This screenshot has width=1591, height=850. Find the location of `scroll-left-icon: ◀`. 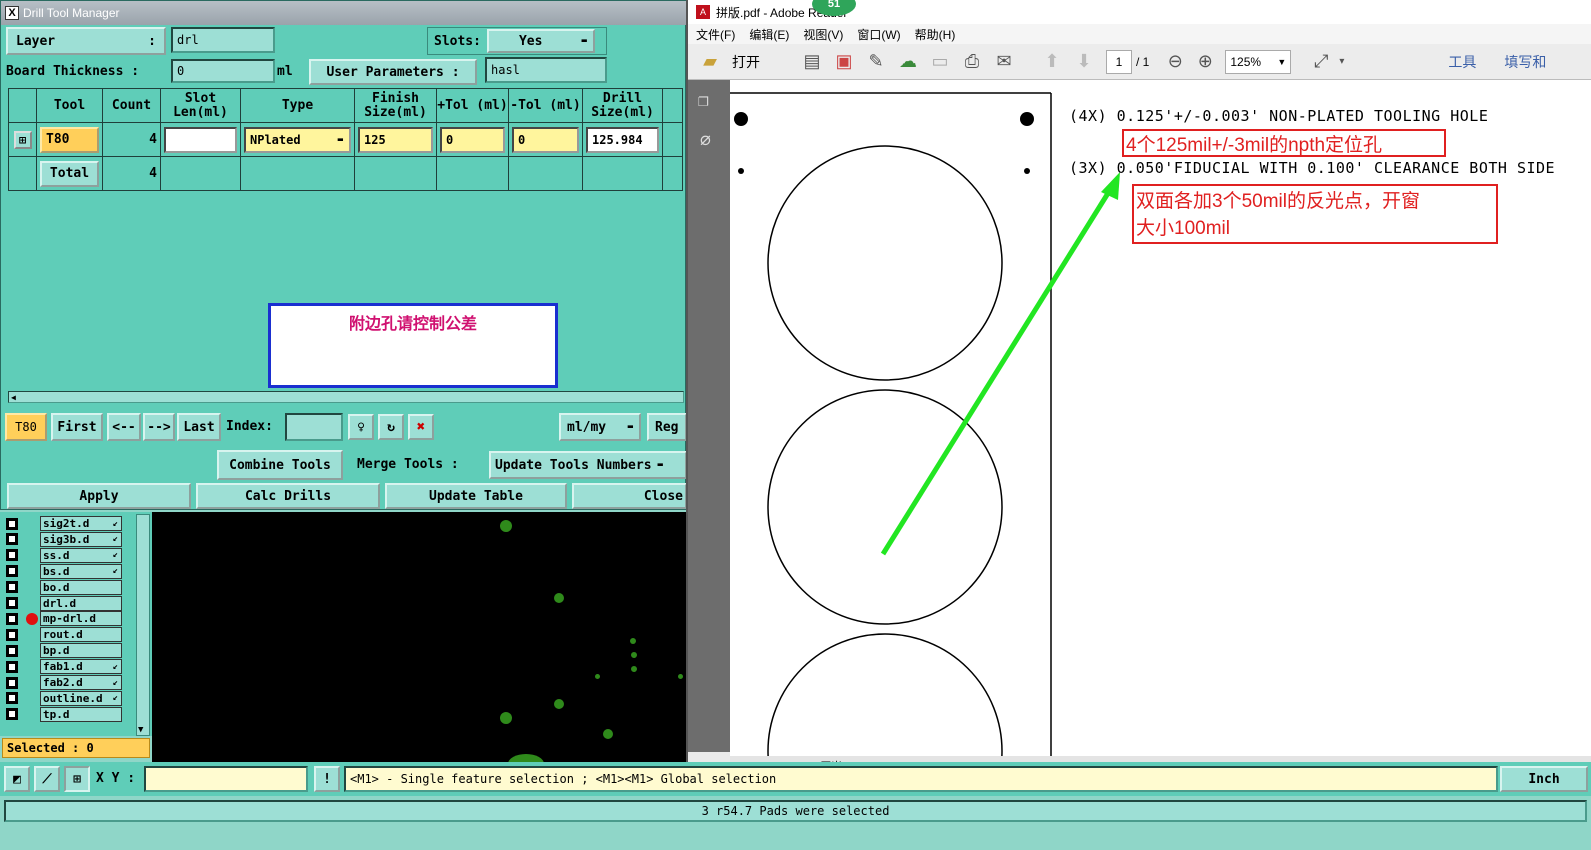

scroll-left-icon: ◀ is located at coordinates (13, 397).